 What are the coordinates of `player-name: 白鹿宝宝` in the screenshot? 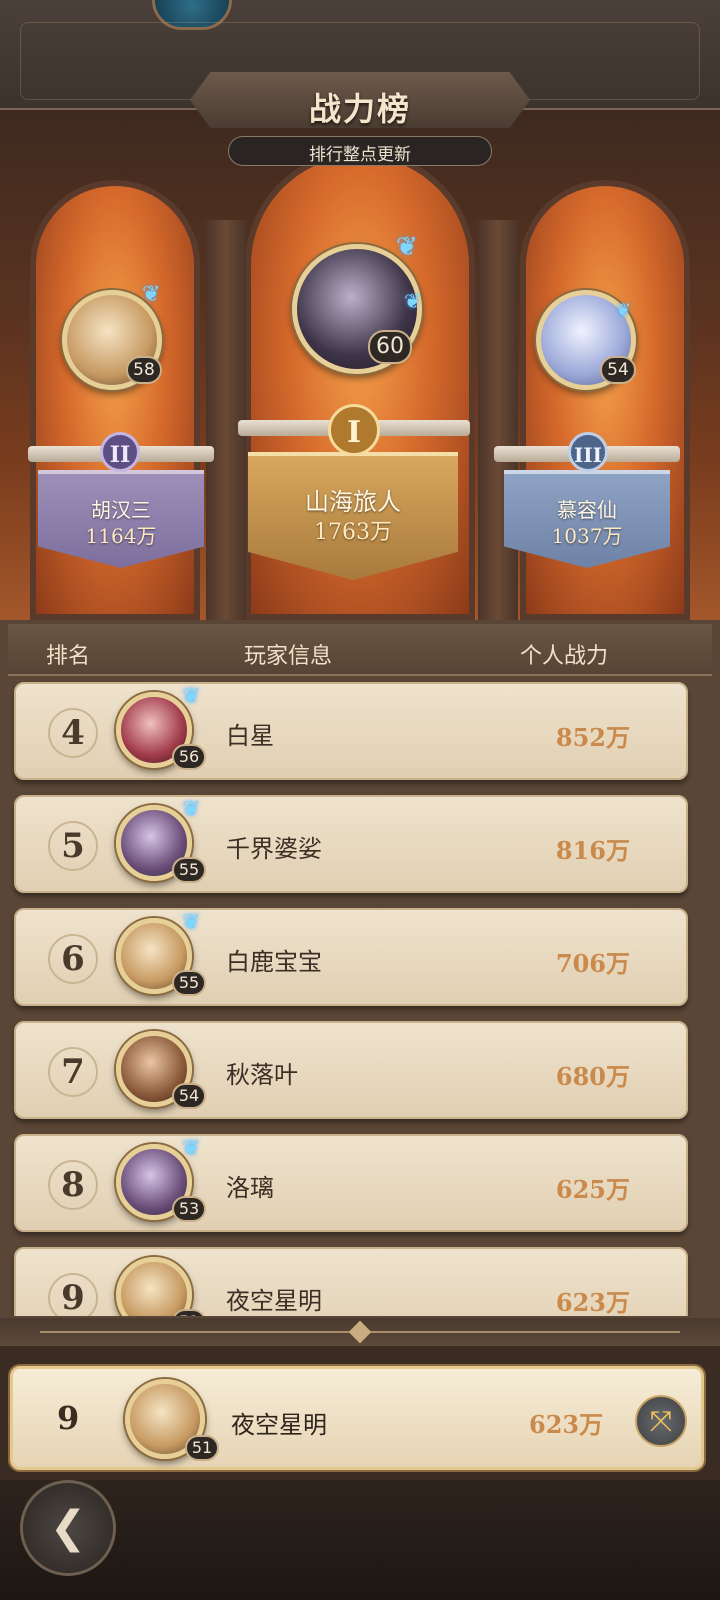 It's located at (274, 962).